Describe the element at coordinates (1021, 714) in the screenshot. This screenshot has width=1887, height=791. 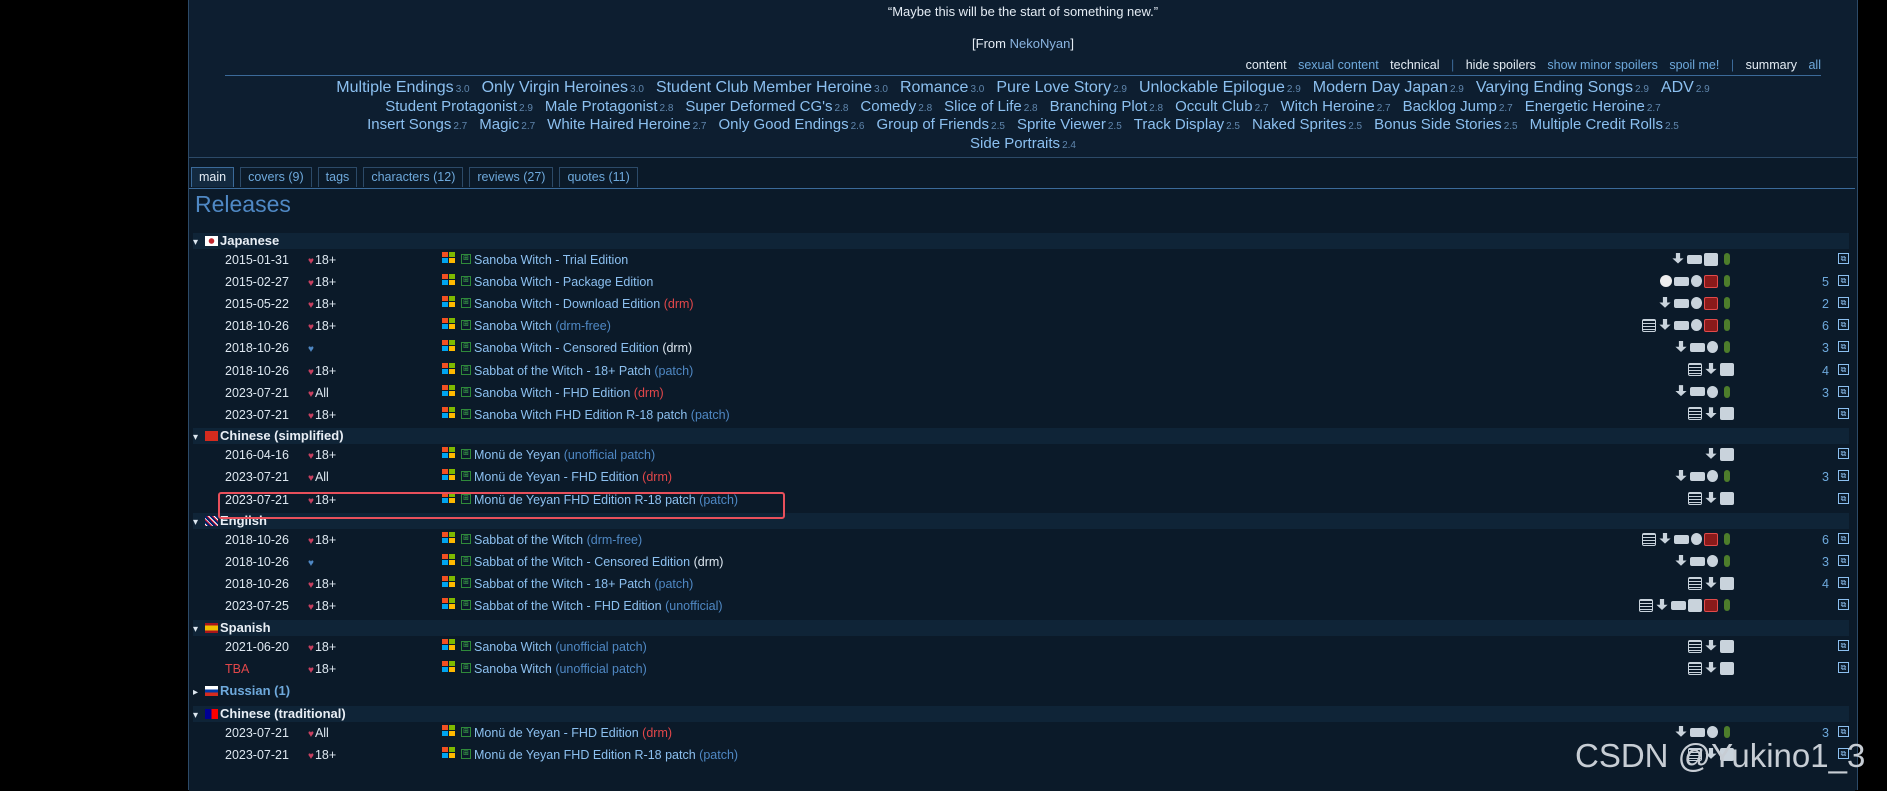
I see `language-header: ▾ Chinese (traditional)` at that location.